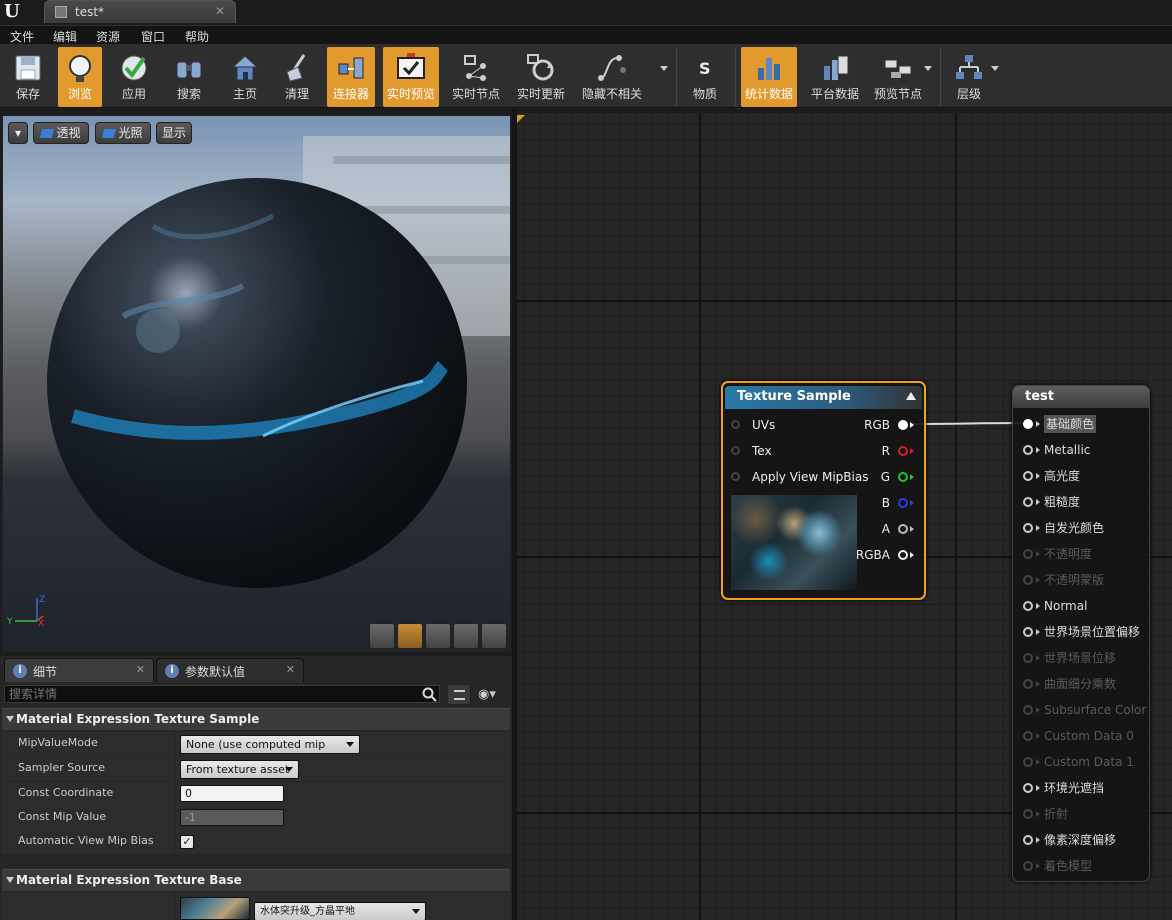 This screenshot has height=920, width=1172. I want to click on automatic-view-mip-bias-checkbox: ✓, so click(187, 842).